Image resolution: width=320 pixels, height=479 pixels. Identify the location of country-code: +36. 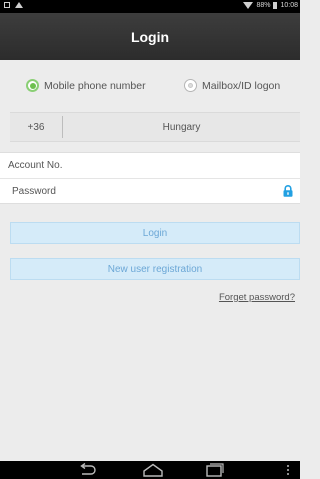
(36, 127).